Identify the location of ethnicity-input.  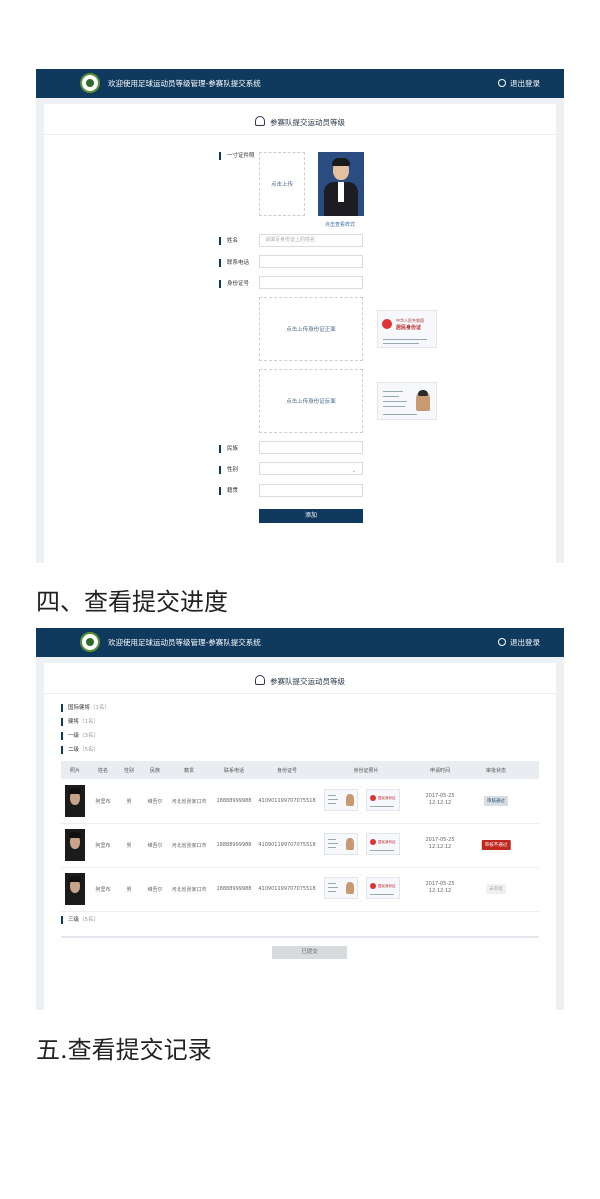
(311, 447).